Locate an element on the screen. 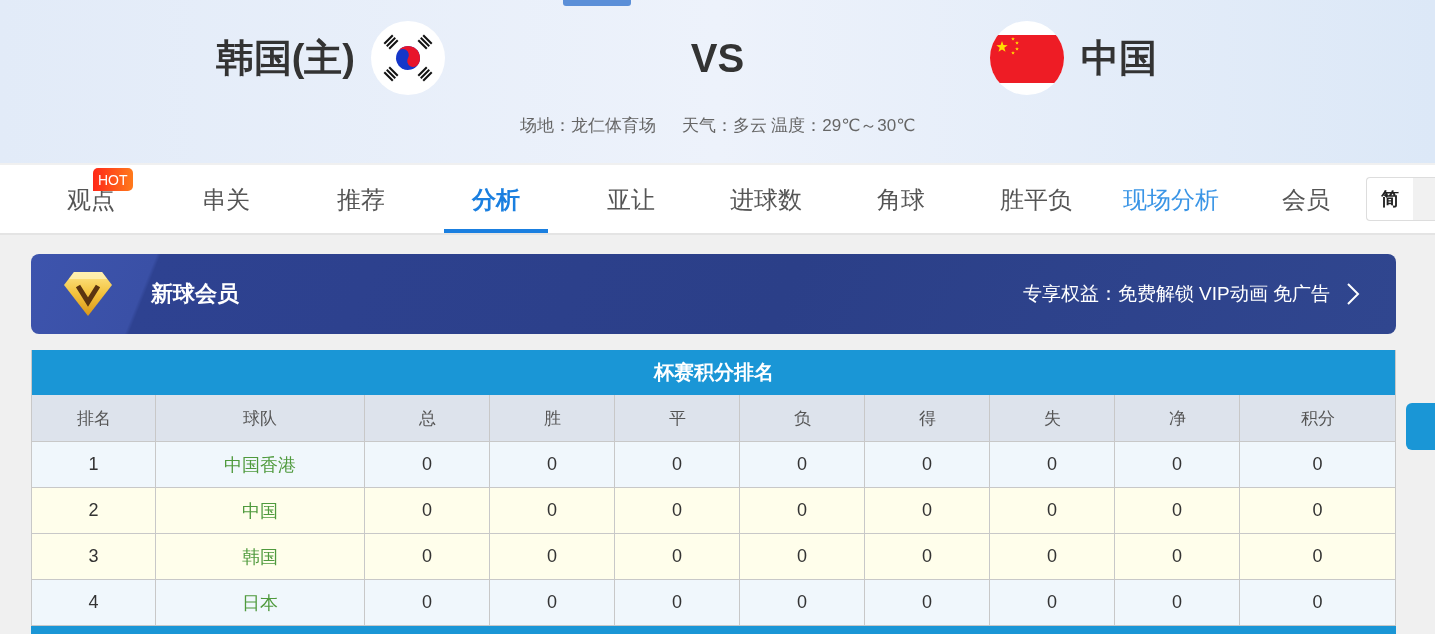  nav-tab: 会员 is located at coordinates (1306, 199).